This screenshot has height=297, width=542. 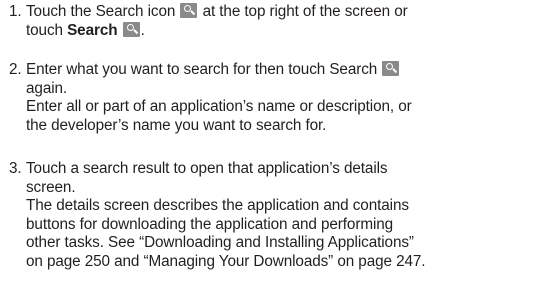 What do you see at coordinates (305, 11) in the screenshot?
I see `step-text: at the top right of the screen or` at bounding box center [305, 11].